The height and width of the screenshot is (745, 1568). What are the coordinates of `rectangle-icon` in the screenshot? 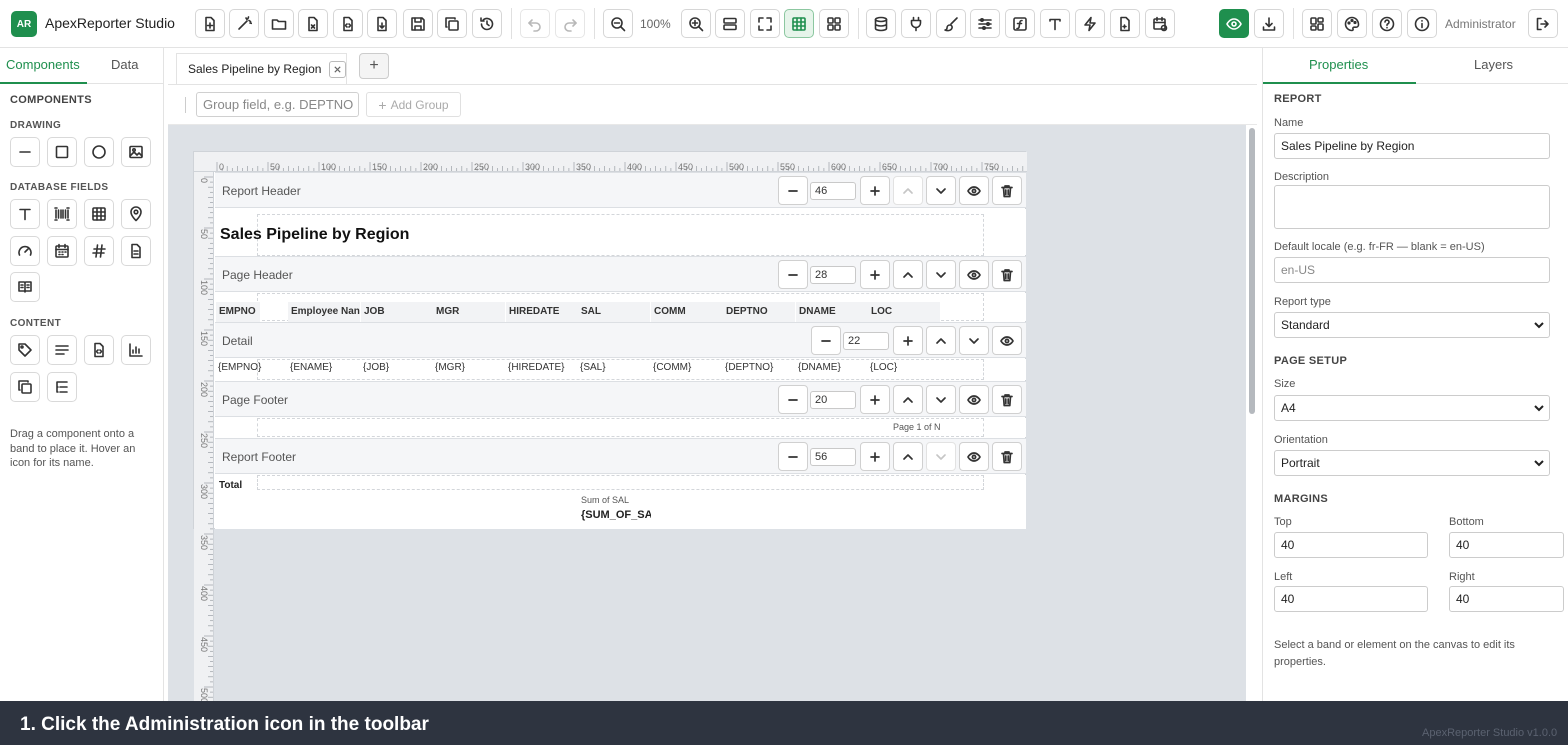 It's located at (62, 152).